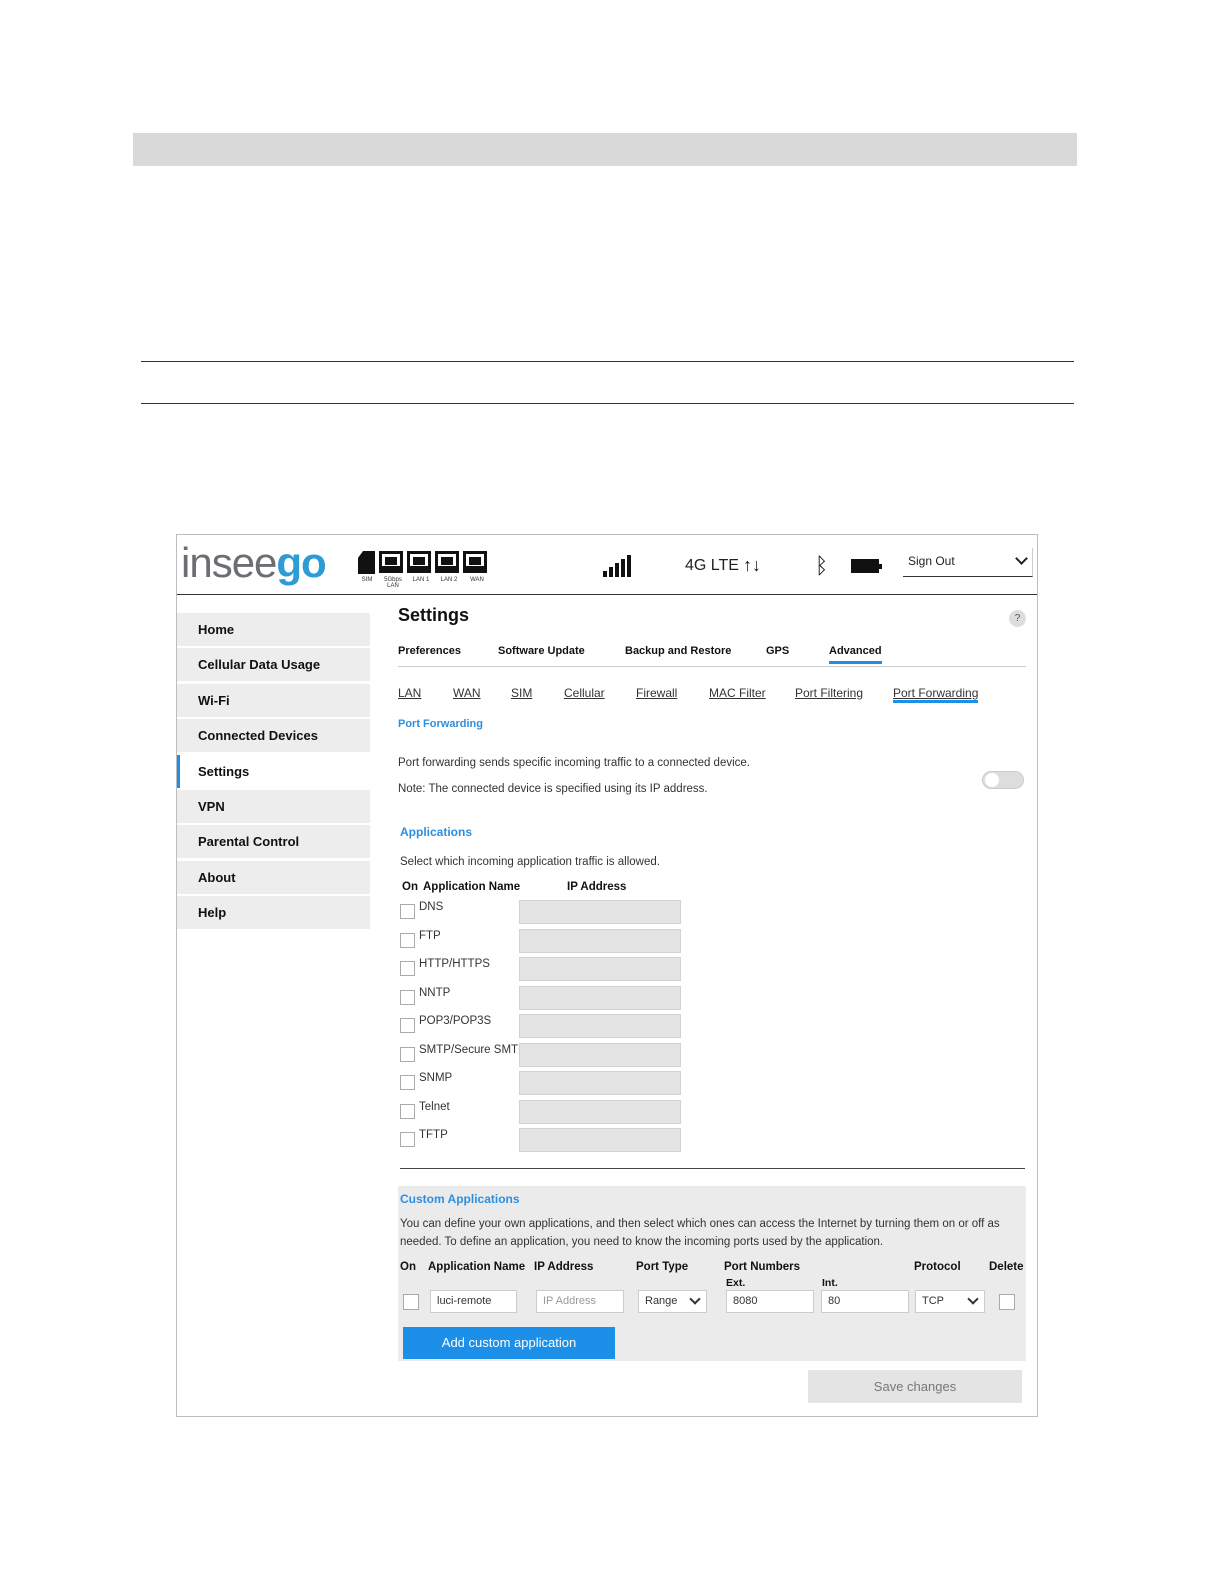 The width and height of the screenshot is (1224, 1584). What do you see at coordinates (541, 651) in the screenshot?
I see `tab-software-update: Software Update` at bounding box center [541, 651].